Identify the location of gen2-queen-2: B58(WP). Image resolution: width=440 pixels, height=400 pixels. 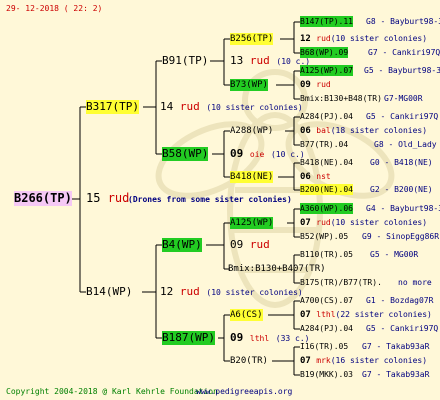
(185, 154).